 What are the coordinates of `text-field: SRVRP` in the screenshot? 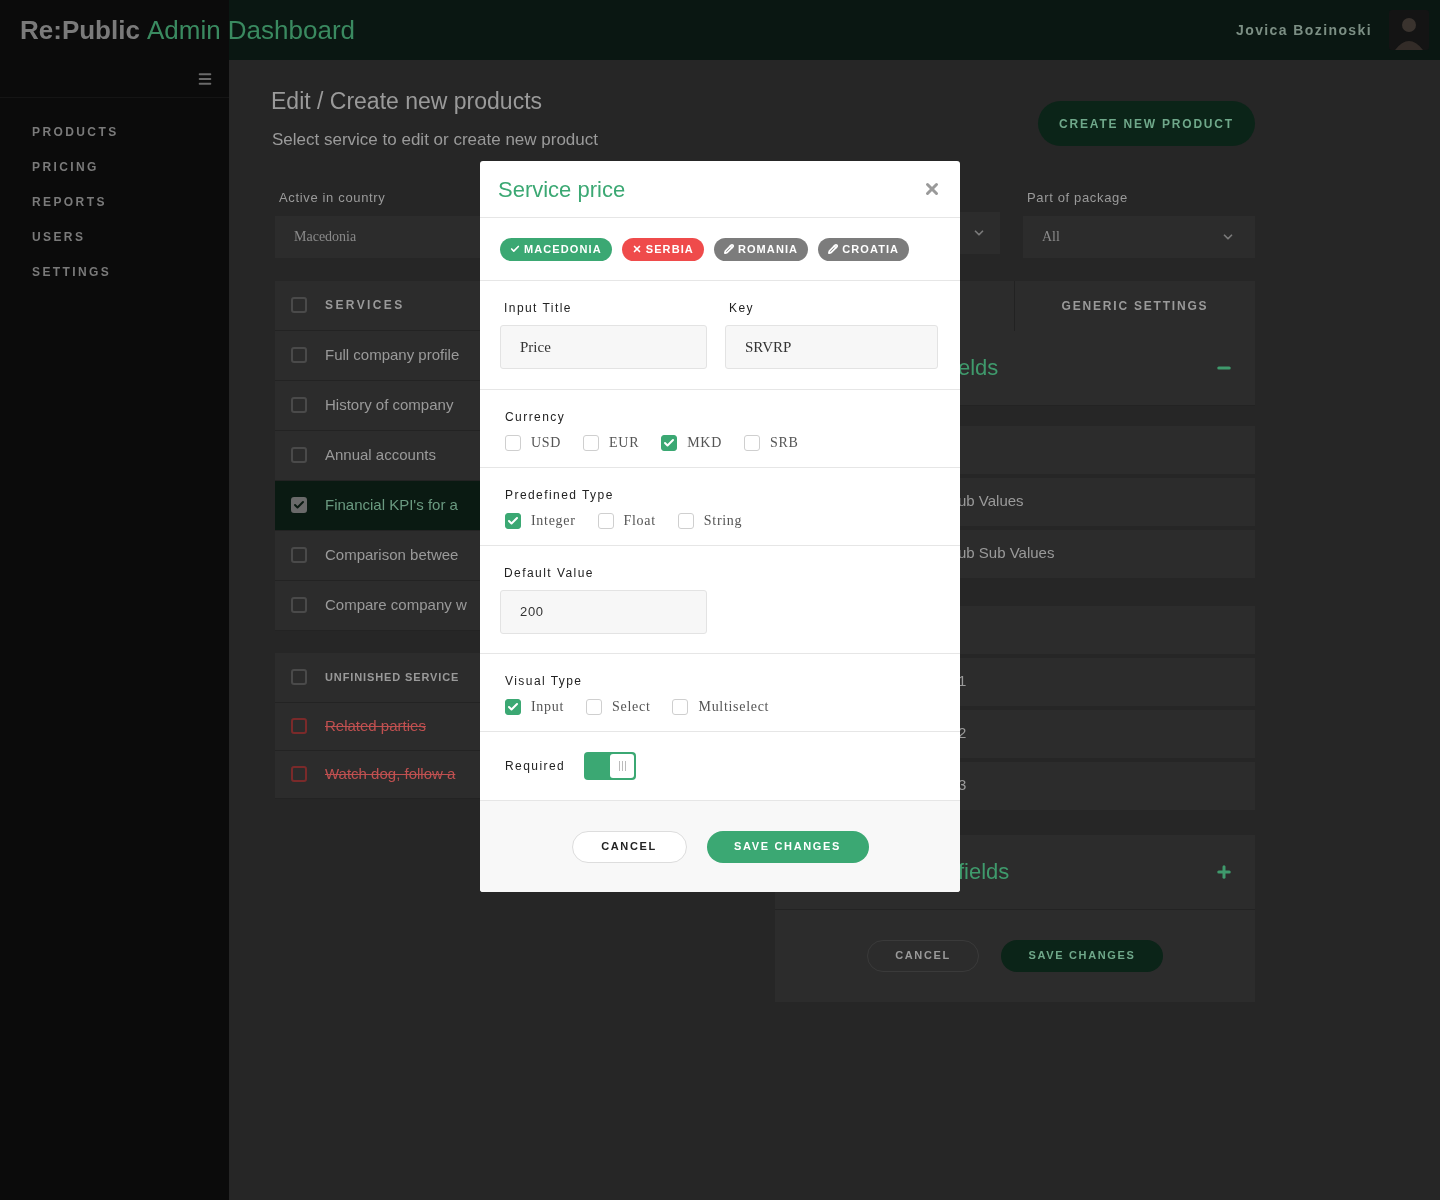 It's located at (831, 347).